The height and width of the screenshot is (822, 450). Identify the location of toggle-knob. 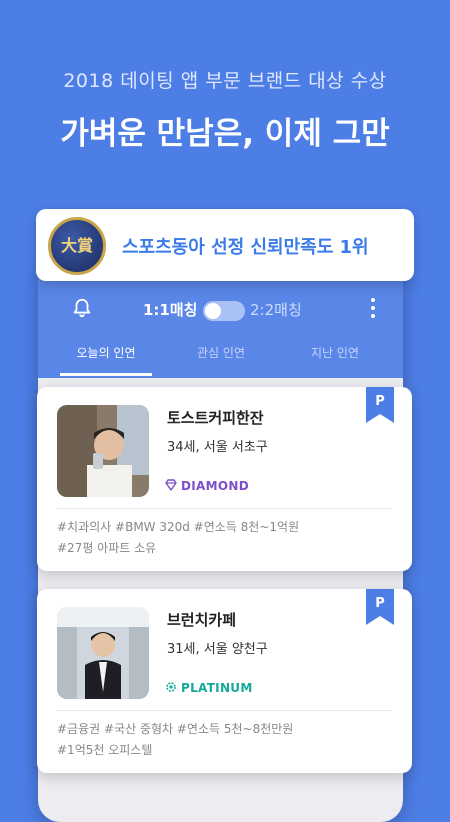
(213, 311).